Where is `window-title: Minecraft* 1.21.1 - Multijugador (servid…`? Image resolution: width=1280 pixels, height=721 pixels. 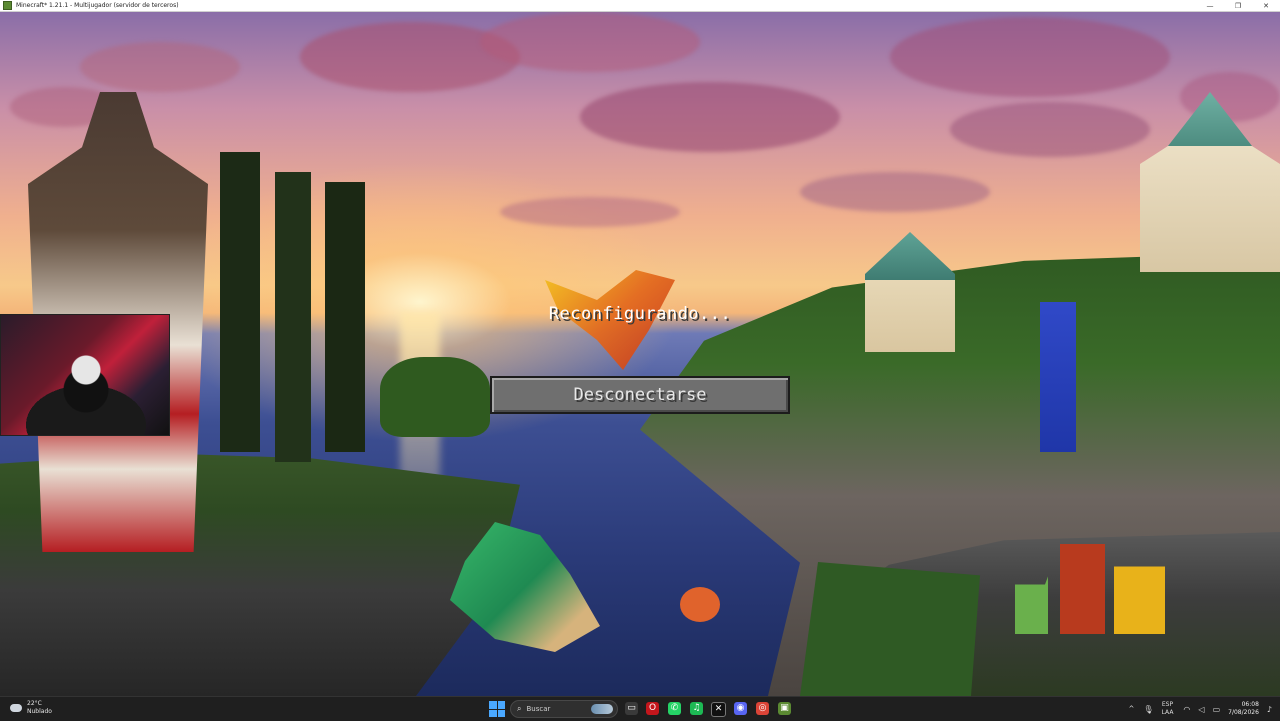 window-title: Minecraft* 1.21.1 - Multijugador (servid… is located at coordinates (97, 5).